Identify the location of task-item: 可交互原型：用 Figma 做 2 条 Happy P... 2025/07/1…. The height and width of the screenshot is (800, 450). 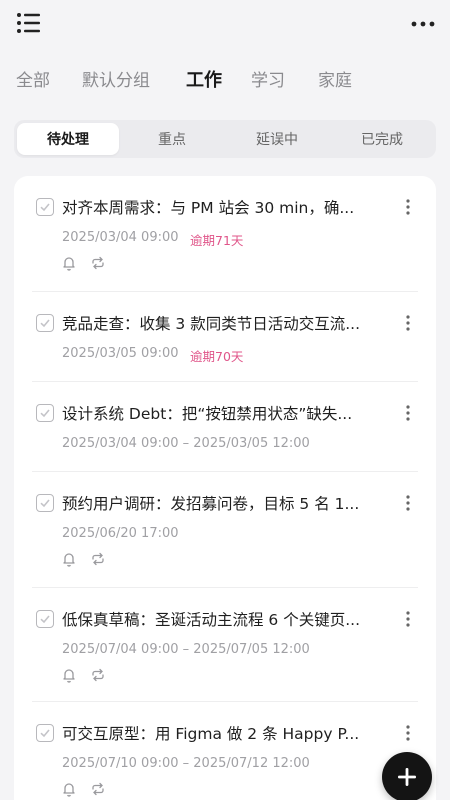
(225, 751).